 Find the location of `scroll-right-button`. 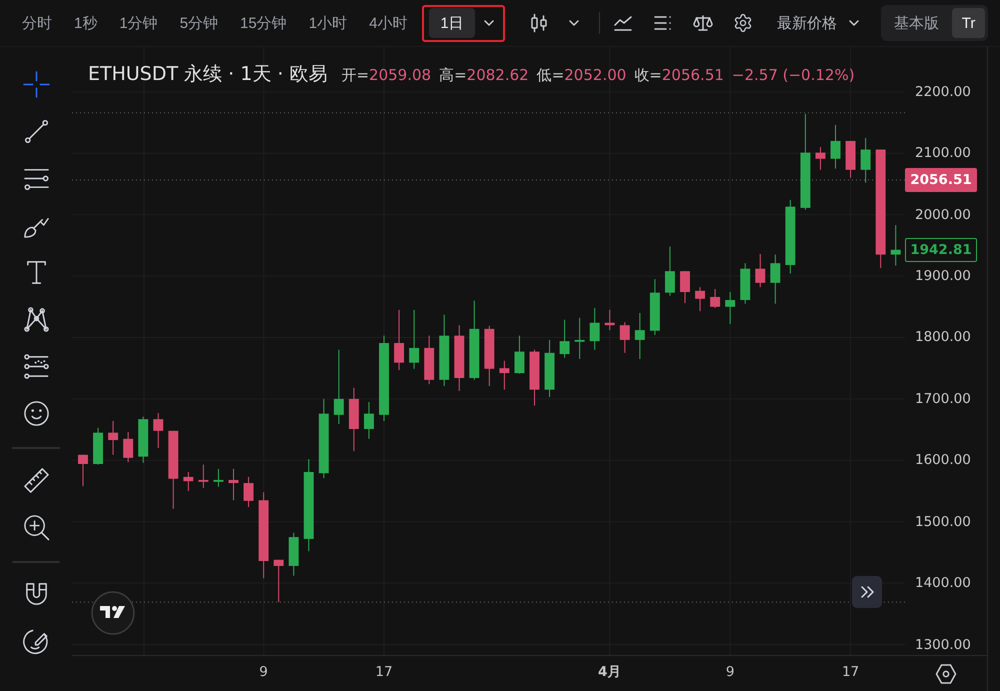

scroll-right-button is located at coordinates (867, 592).